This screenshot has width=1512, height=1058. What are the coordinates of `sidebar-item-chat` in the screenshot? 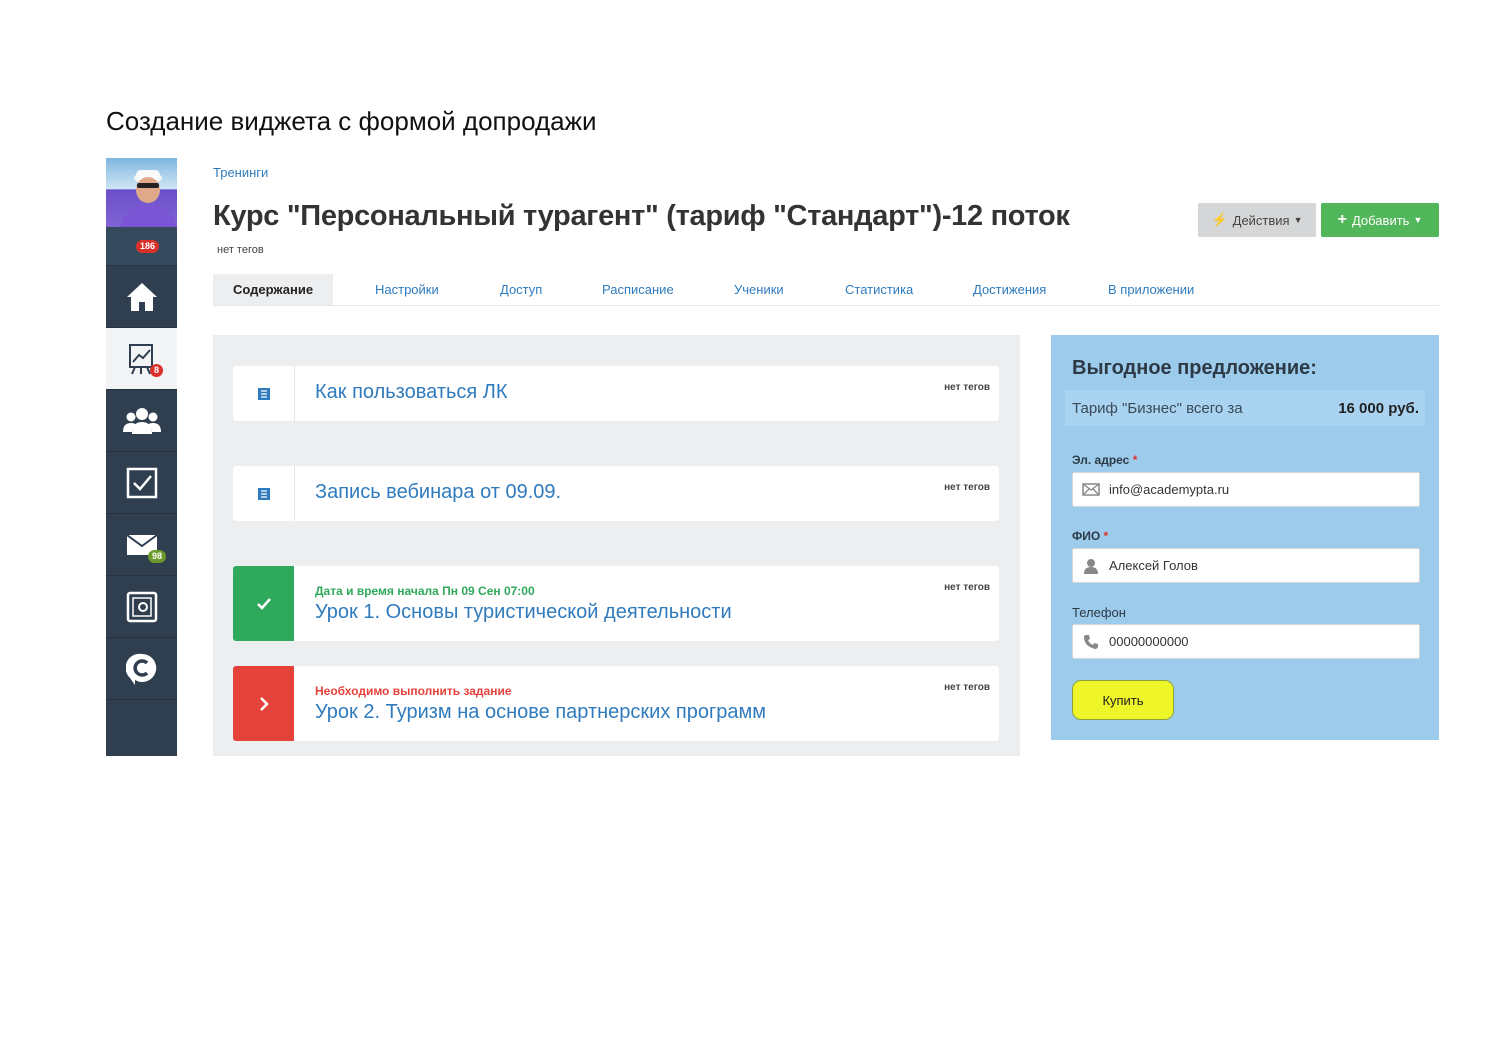 It's located at (141, 669).